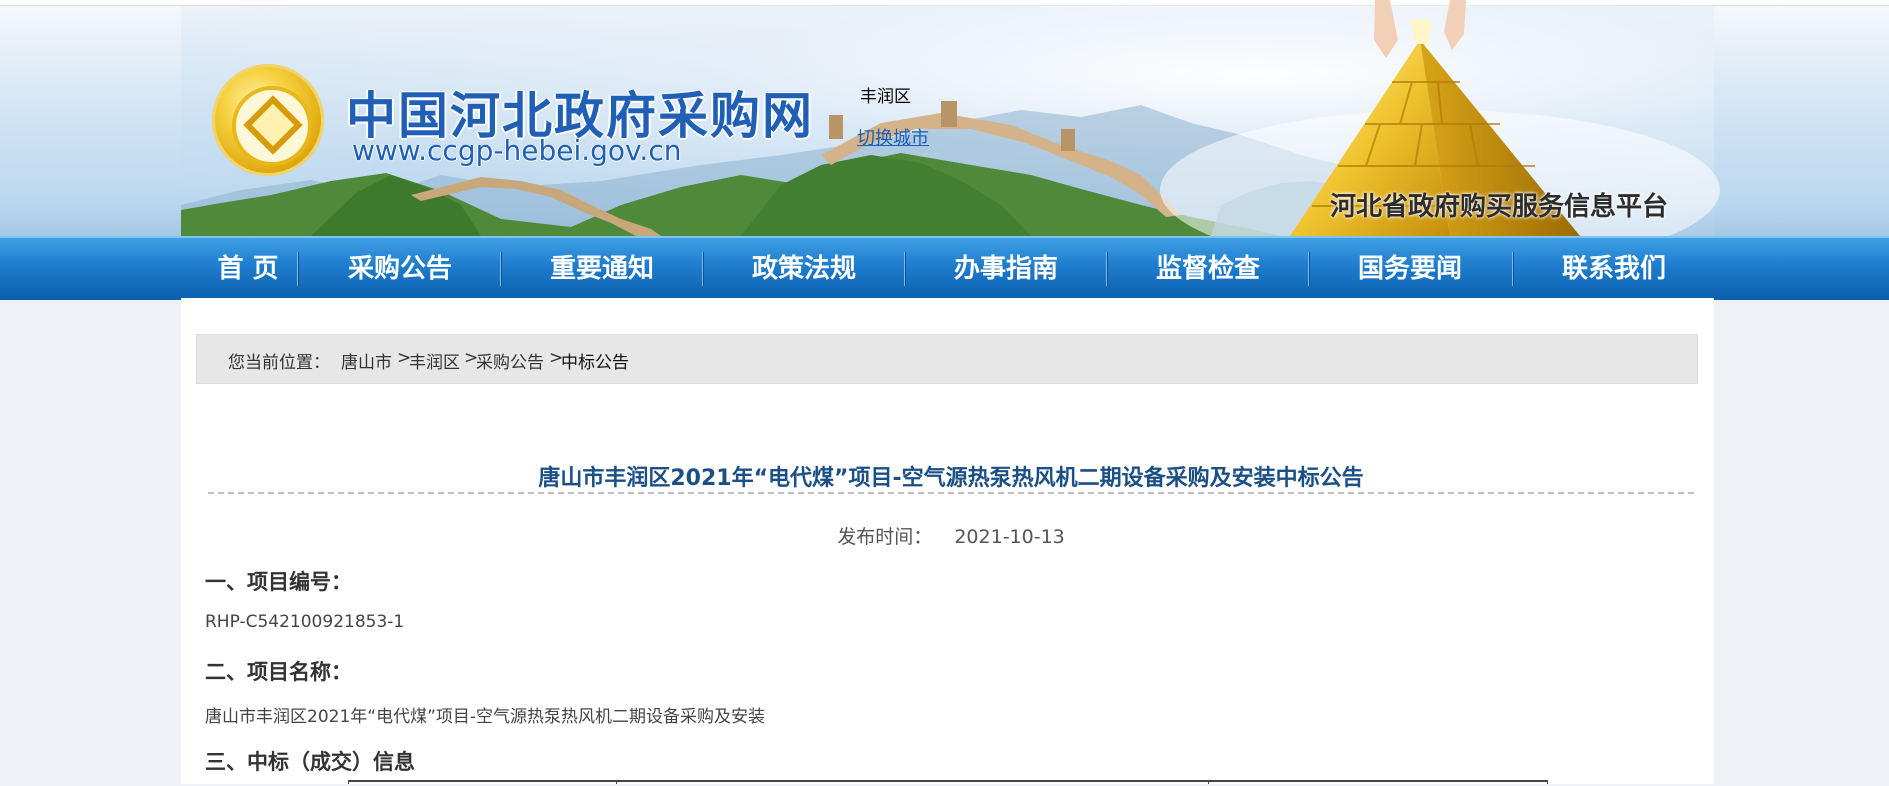 Image resolution: width=1889 pixels, height=786 pixels. What do you see at coordinates (517, 150) in the screenshot?
I see `site-url: www.ccgp-hebei.gov.cn` at bounding box center [517, 150].